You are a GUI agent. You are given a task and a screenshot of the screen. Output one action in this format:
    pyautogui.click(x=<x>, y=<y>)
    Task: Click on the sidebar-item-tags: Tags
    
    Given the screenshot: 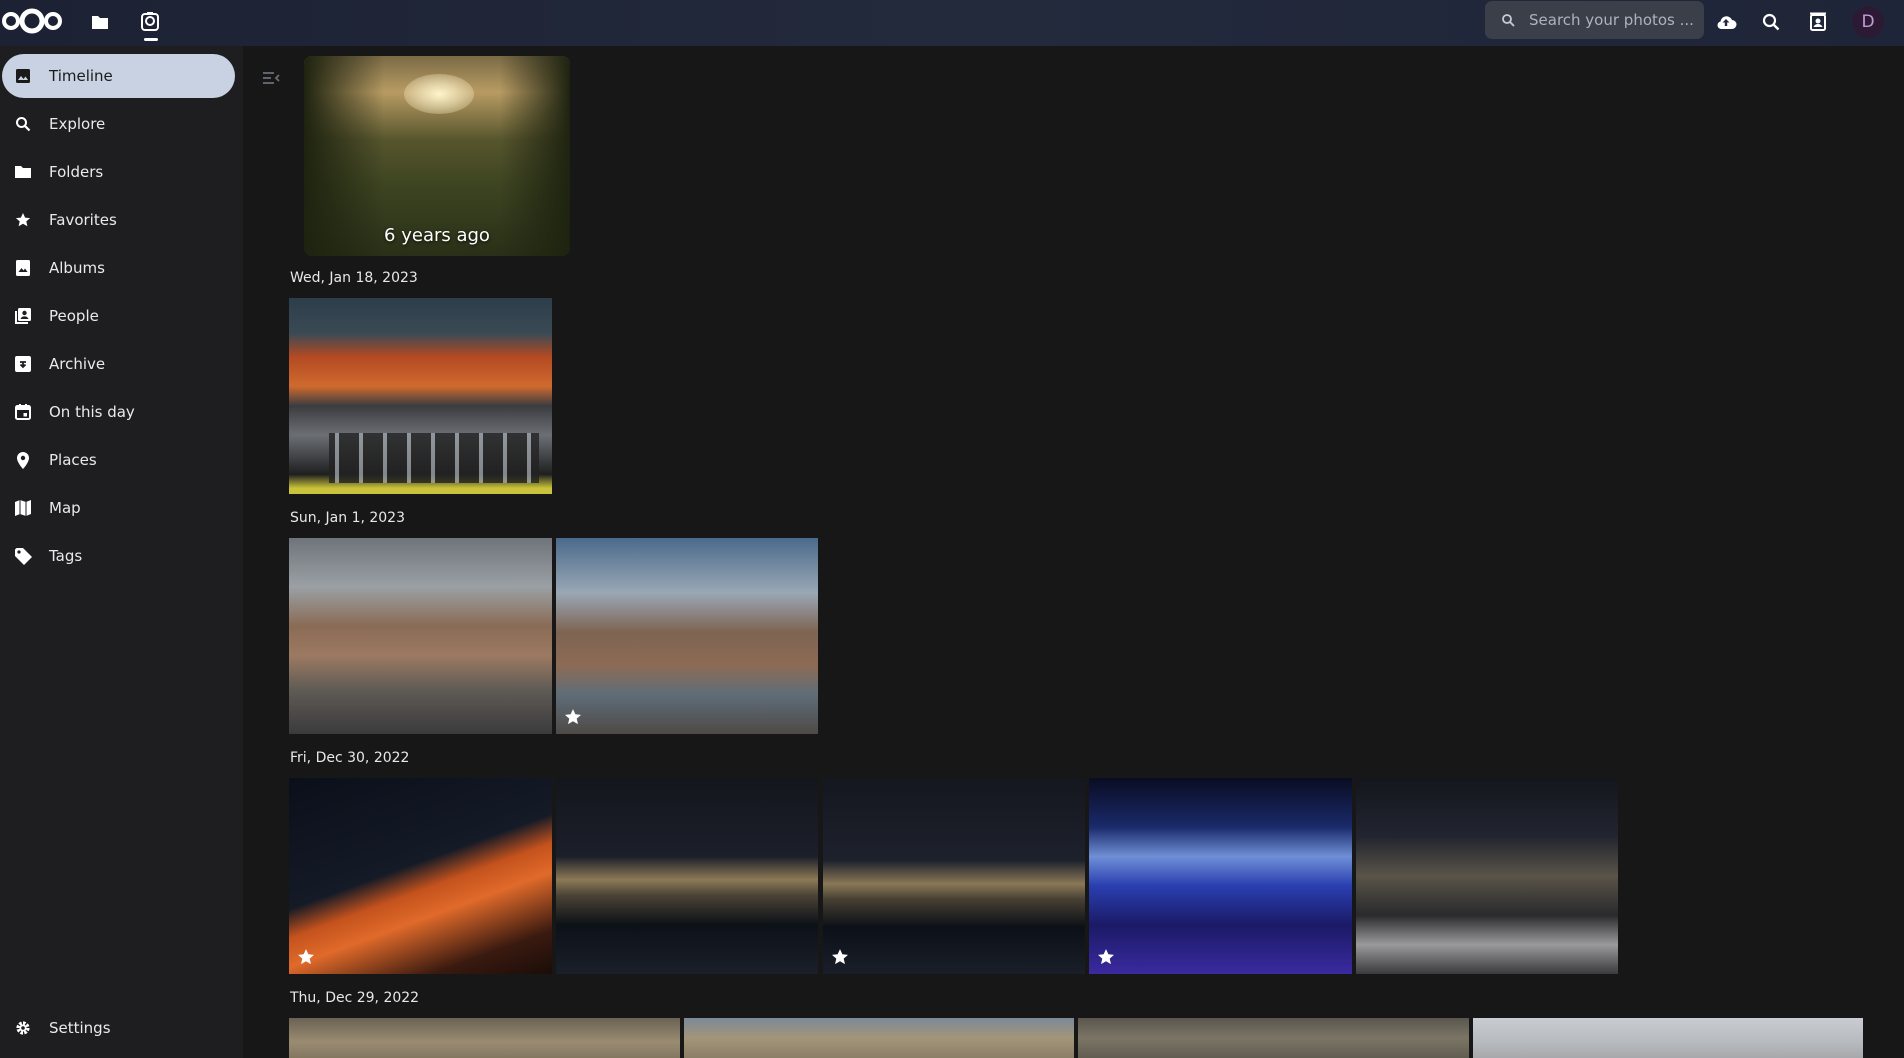 What is the action you would take?
    pyautogui.click(x=118, y=556)
    